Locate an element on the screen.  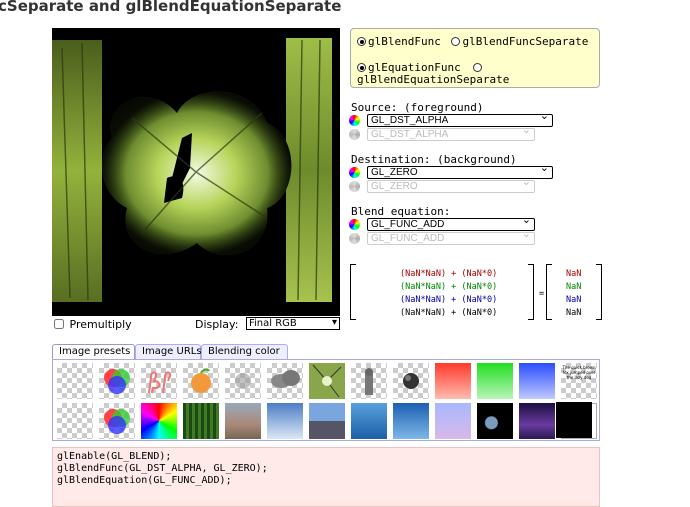
source-label: Source: (foreground) is located at coordinates (417, 107).